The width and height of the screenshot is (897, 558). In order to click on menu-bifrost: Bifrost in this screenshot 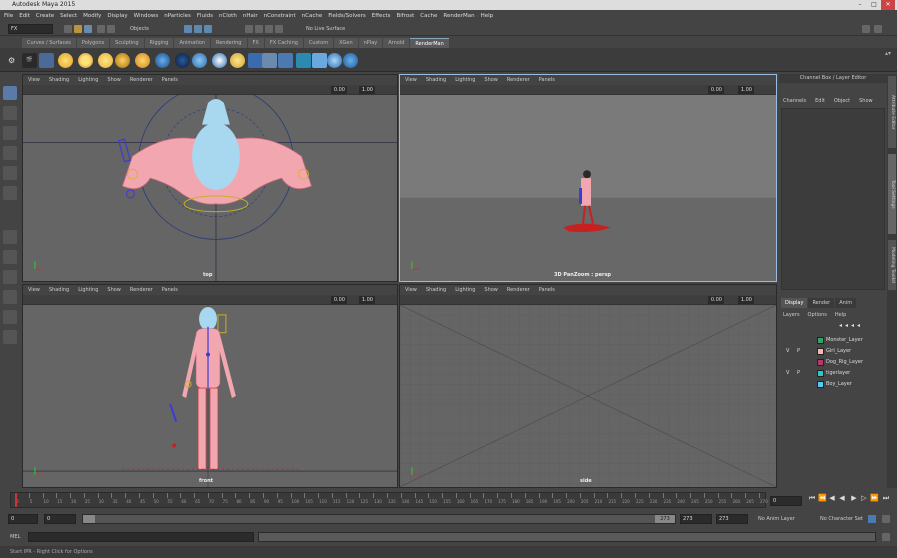, I will do `click(406, 16)`.